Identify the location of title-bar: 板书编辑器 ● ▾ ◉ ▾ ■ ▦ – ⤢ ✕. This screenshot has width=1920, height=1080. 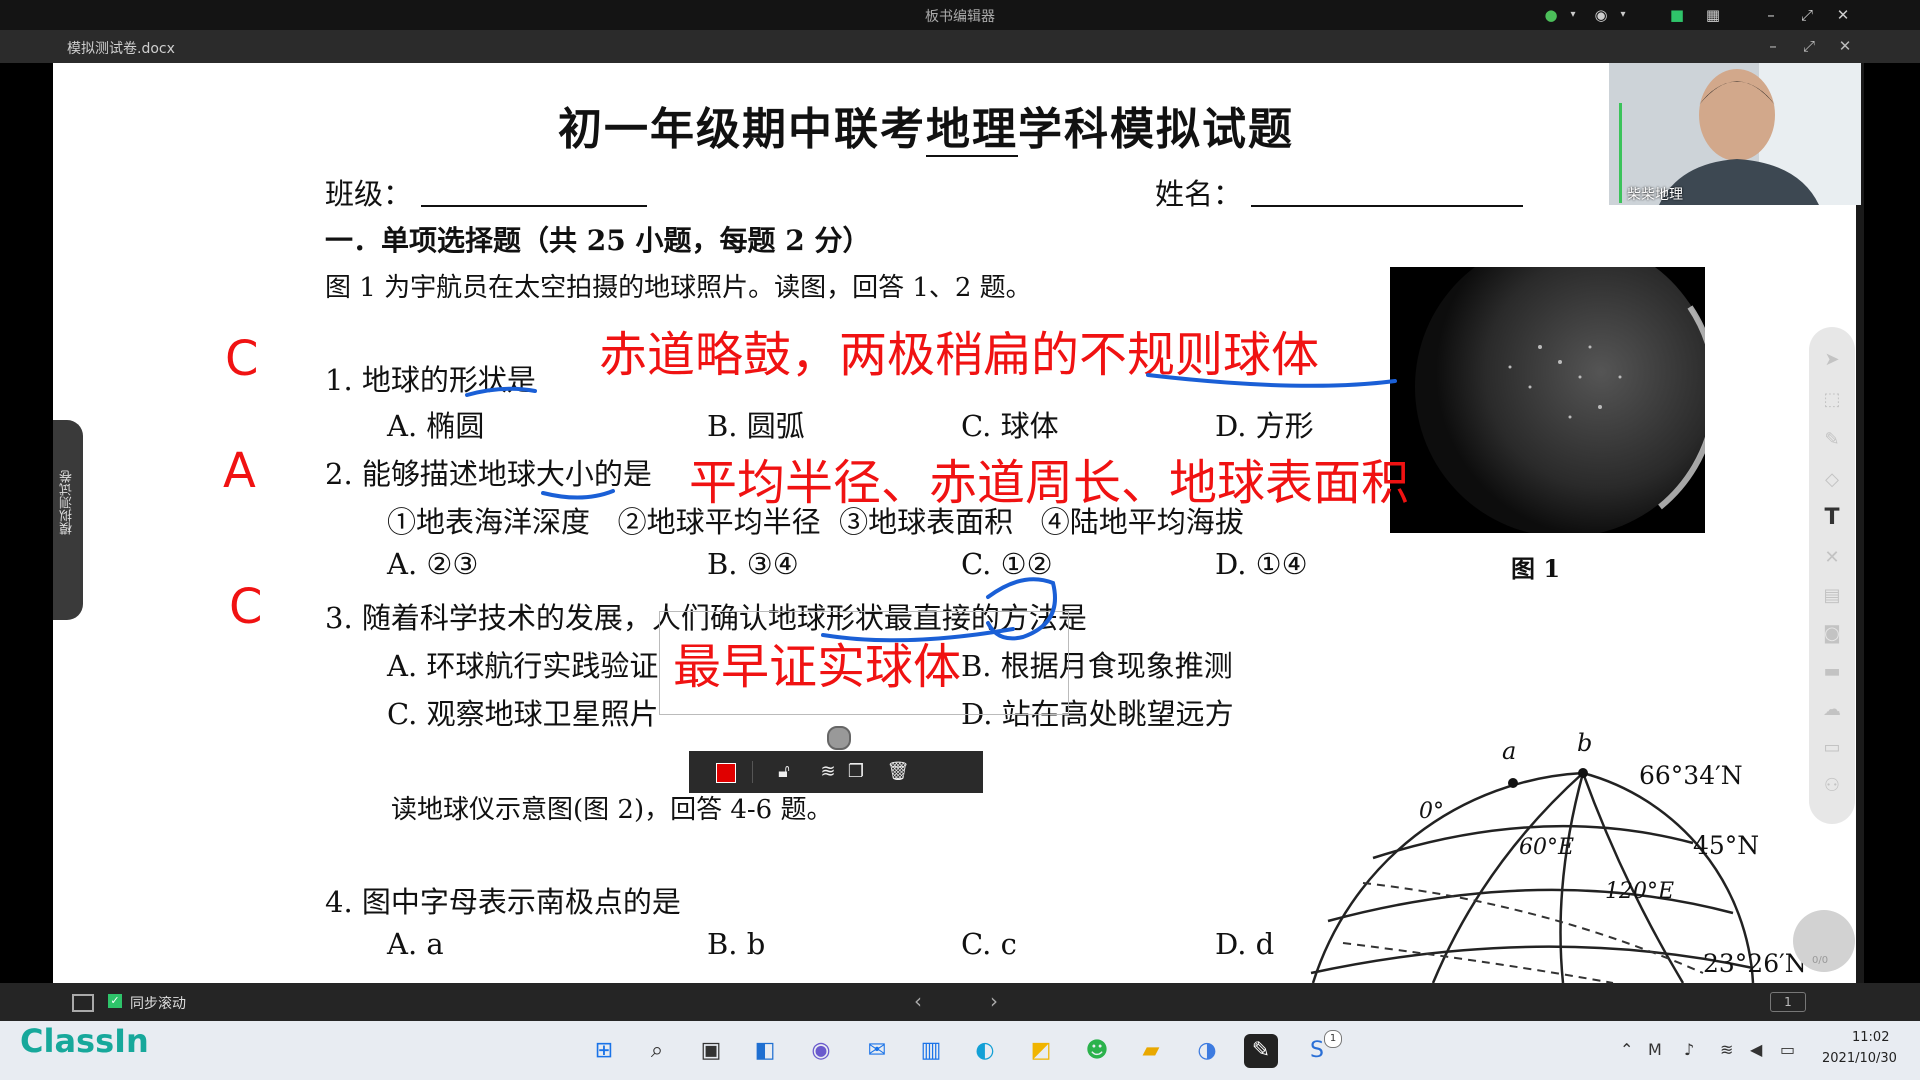
(960, 15).